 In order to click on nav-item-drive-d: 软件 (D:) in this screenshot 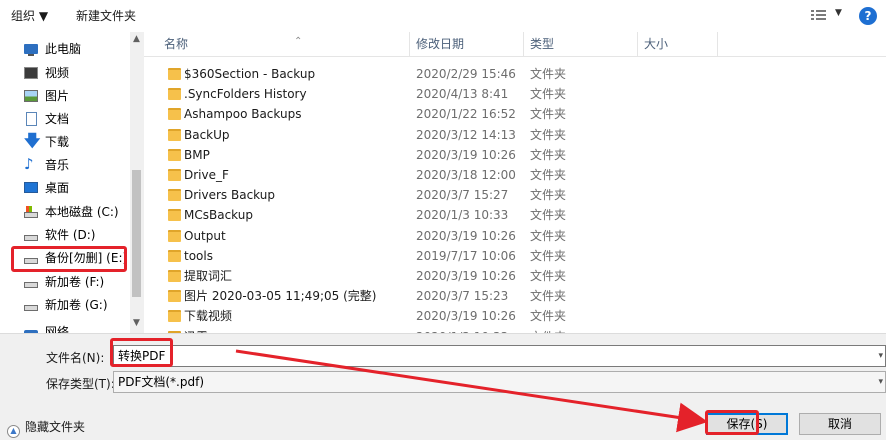, I will do `click(65, 235)`.